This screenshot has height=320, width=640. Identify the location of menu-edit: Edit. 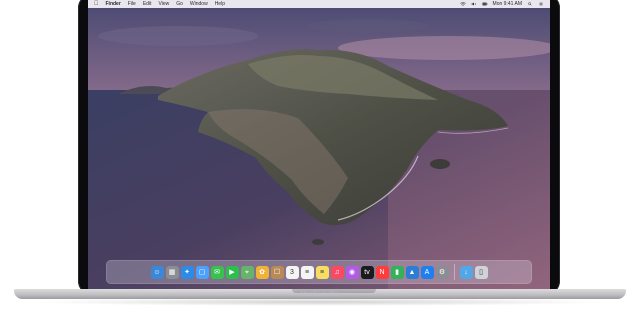
(147, 4).